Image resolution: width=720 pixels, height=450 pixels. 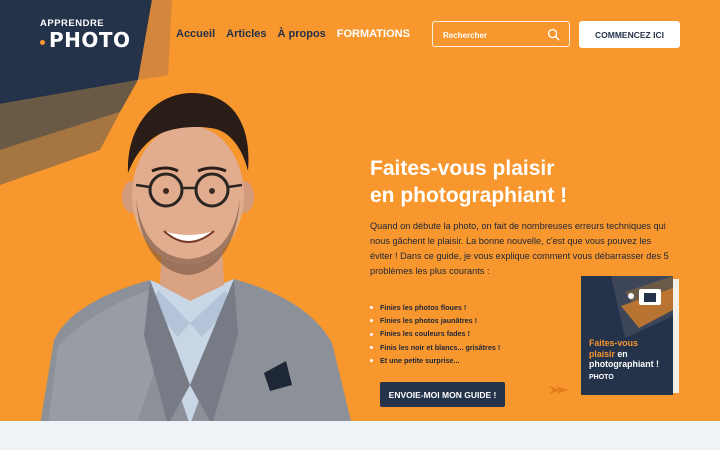 What do you see at coordinates (621, 353) in the screenshot?
I see `book-title-line2b: en` at bounding box center [621, 353].